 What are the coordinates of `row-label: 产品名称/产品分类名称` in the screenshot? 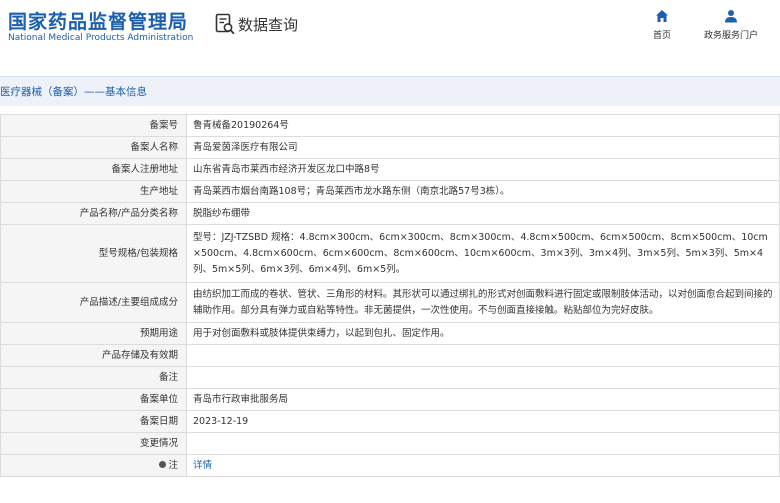 It's located at (93, 213).